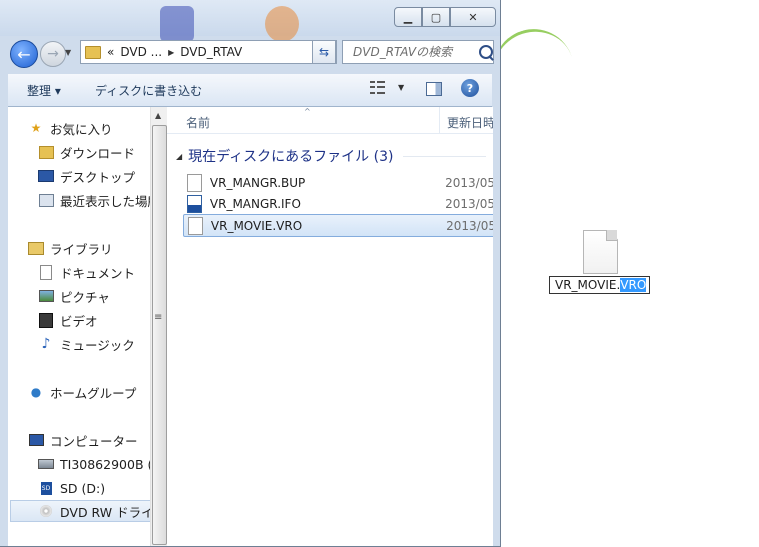  I want to click on nav-desktop: デスクトップ, so click(86, 176).